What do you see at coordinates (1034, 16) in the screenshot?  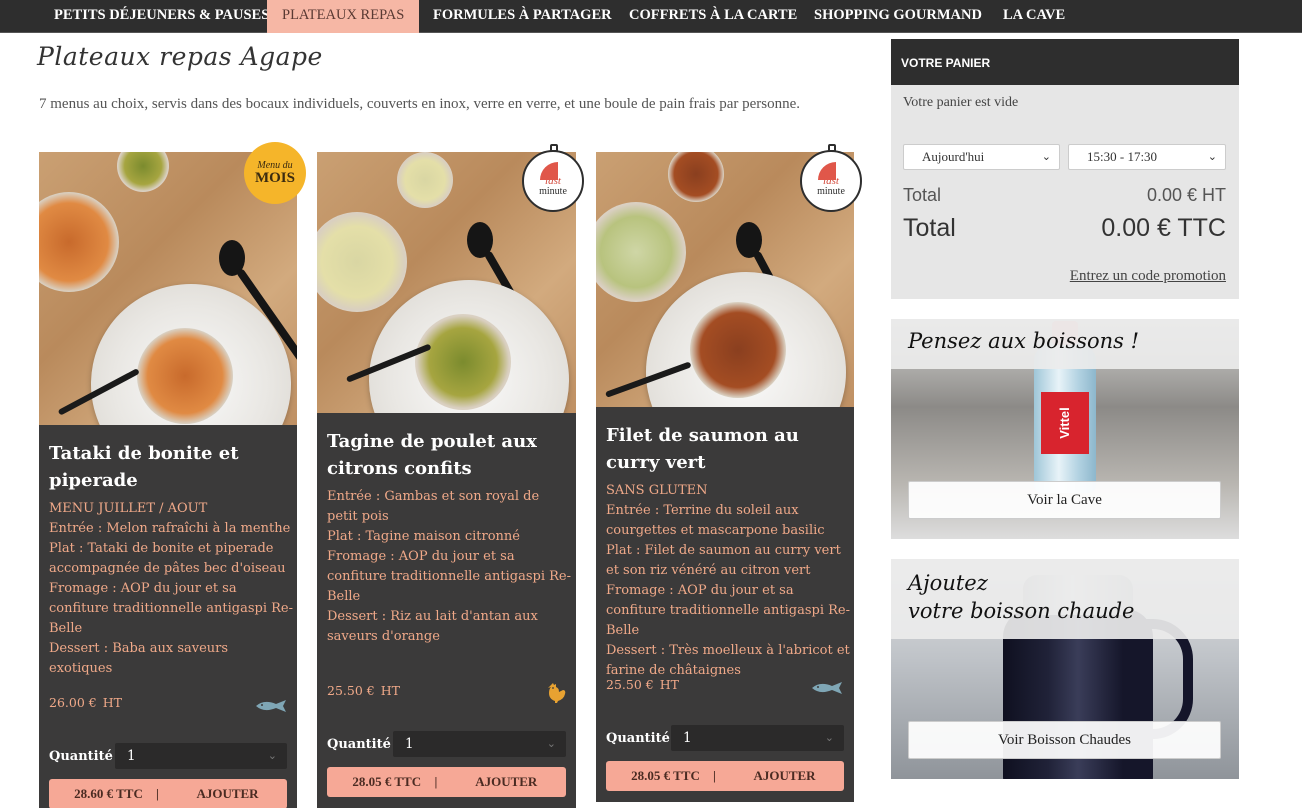 I see `nav-item-la-cave: LA CAVE` at bounding box center [1034, 16].